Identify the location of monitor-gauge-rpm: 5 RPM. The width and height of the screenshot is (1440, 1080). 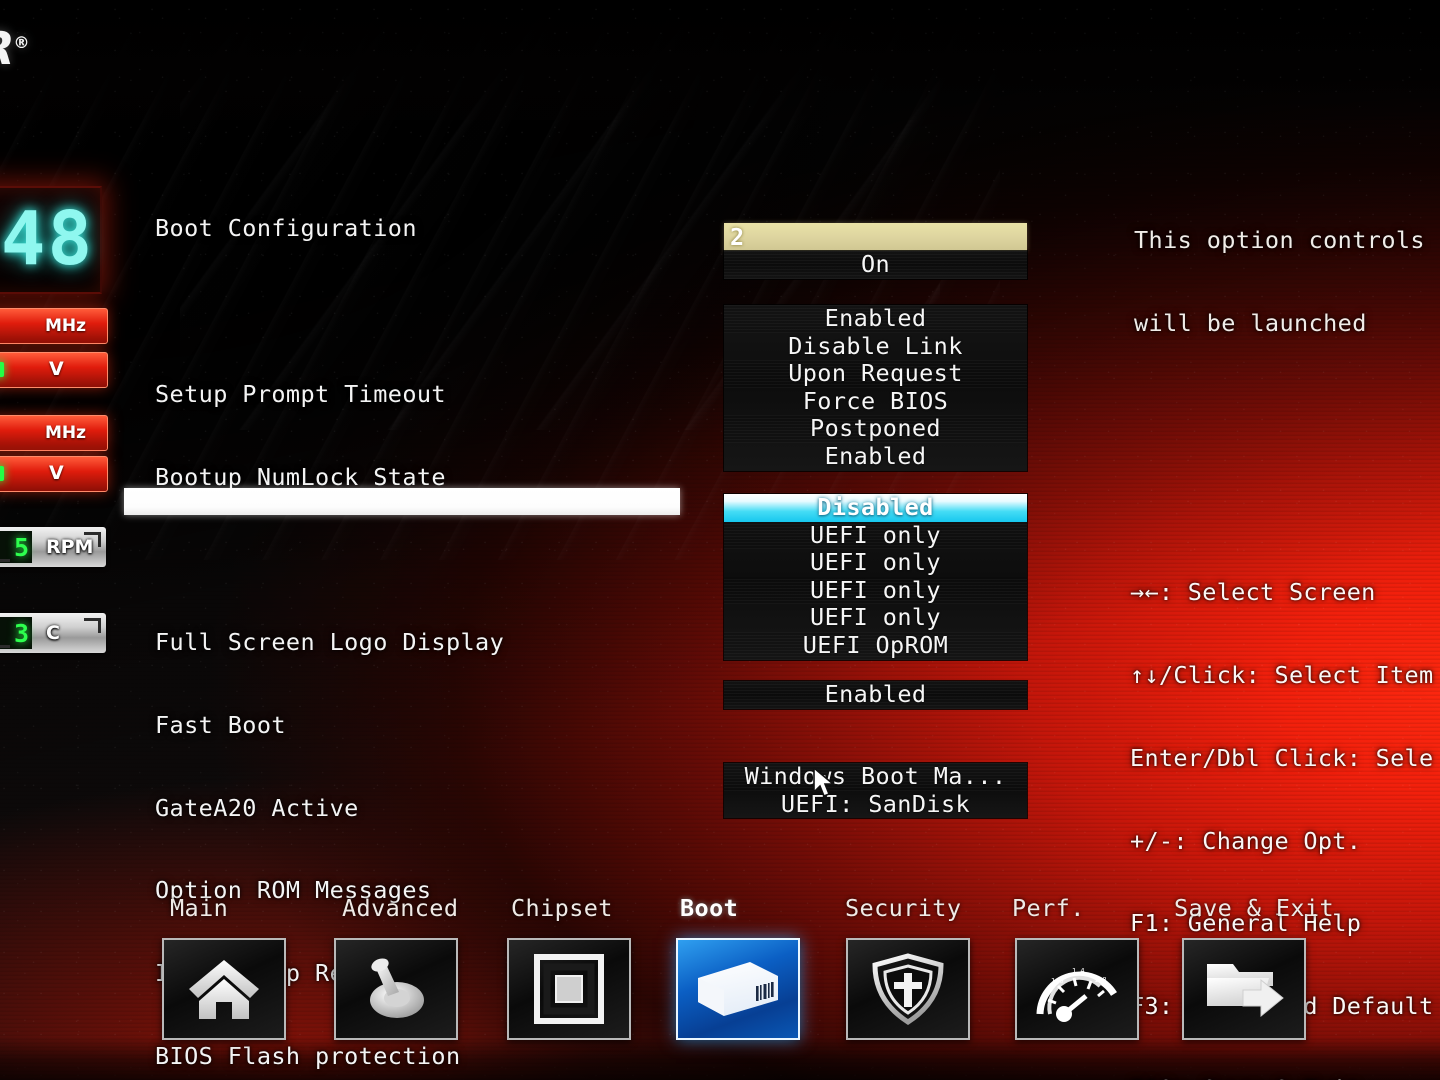
(53, 547).